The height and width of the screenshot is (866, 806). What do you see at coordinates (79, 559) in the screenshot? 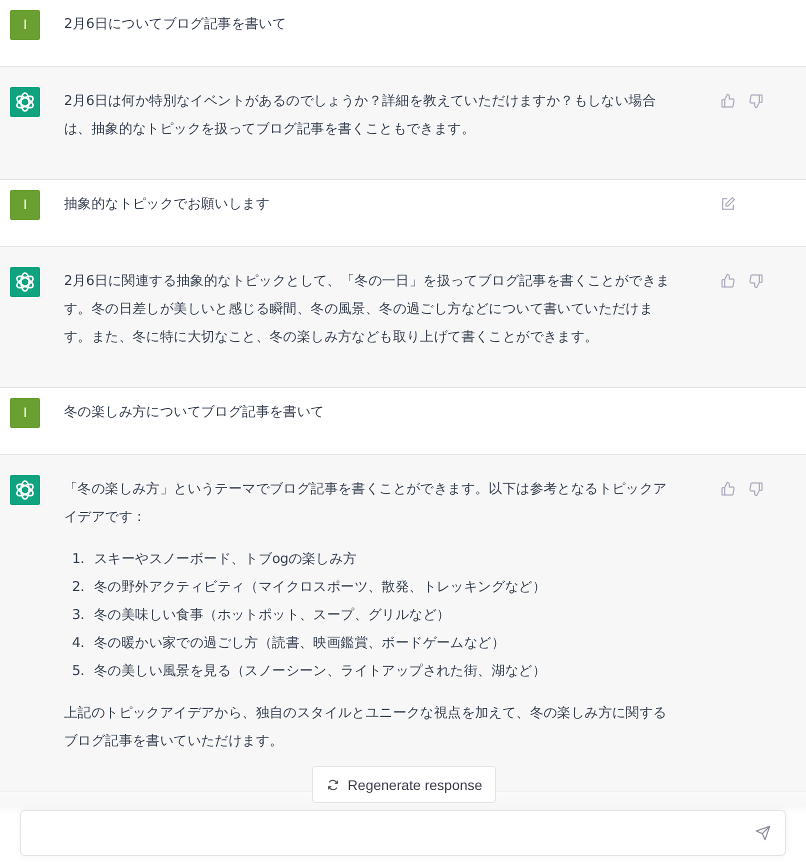
I see `list-number: 1.` at bounding box center [79, 559].